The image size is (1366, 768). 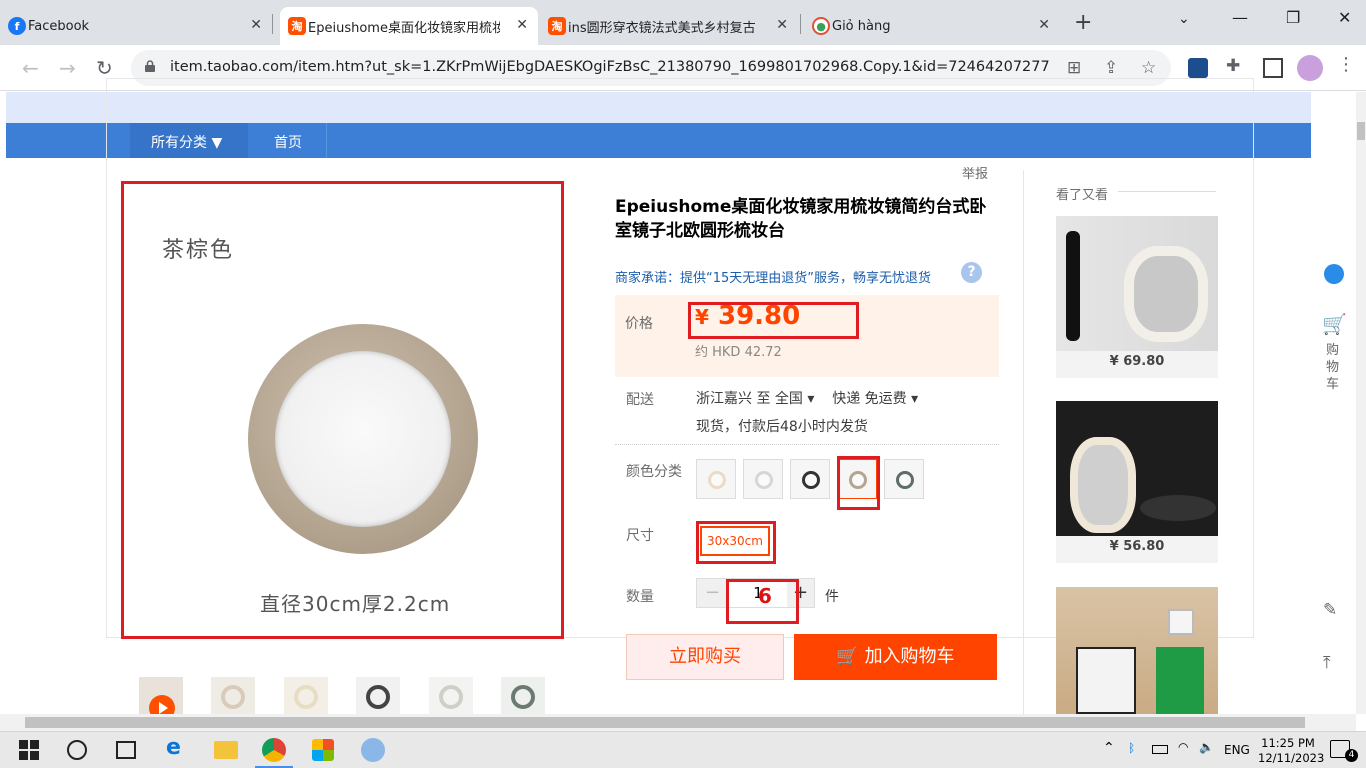 I want to click on shipping-method: 快递 免运费 ▾, so click(x=875, y=399).